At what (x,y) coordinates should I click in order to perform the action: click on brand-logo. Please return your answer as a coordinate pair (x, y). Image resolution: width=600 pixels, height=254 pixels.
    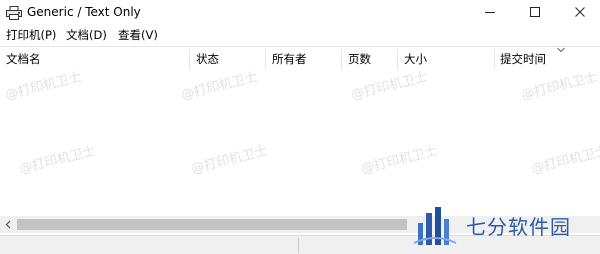
    Looking at the image, I should click on (435, 226).